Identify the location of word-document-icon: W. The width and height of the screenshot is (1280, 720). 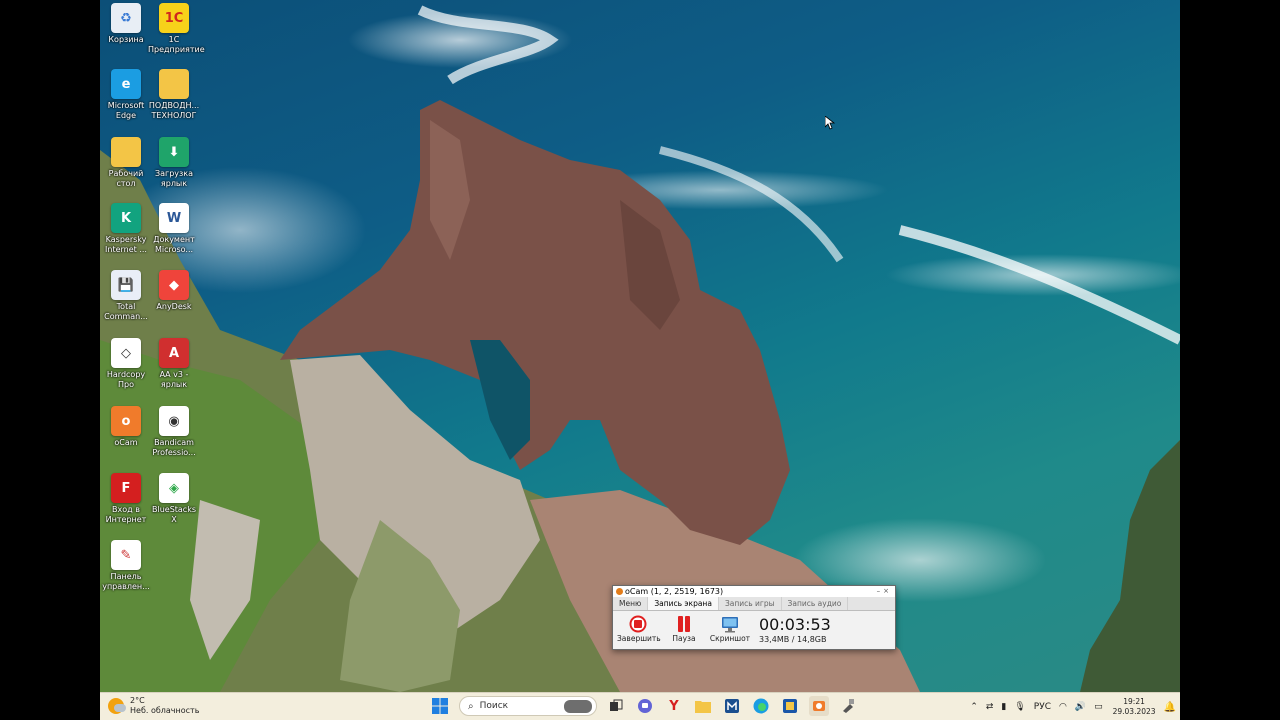
(174, 218).